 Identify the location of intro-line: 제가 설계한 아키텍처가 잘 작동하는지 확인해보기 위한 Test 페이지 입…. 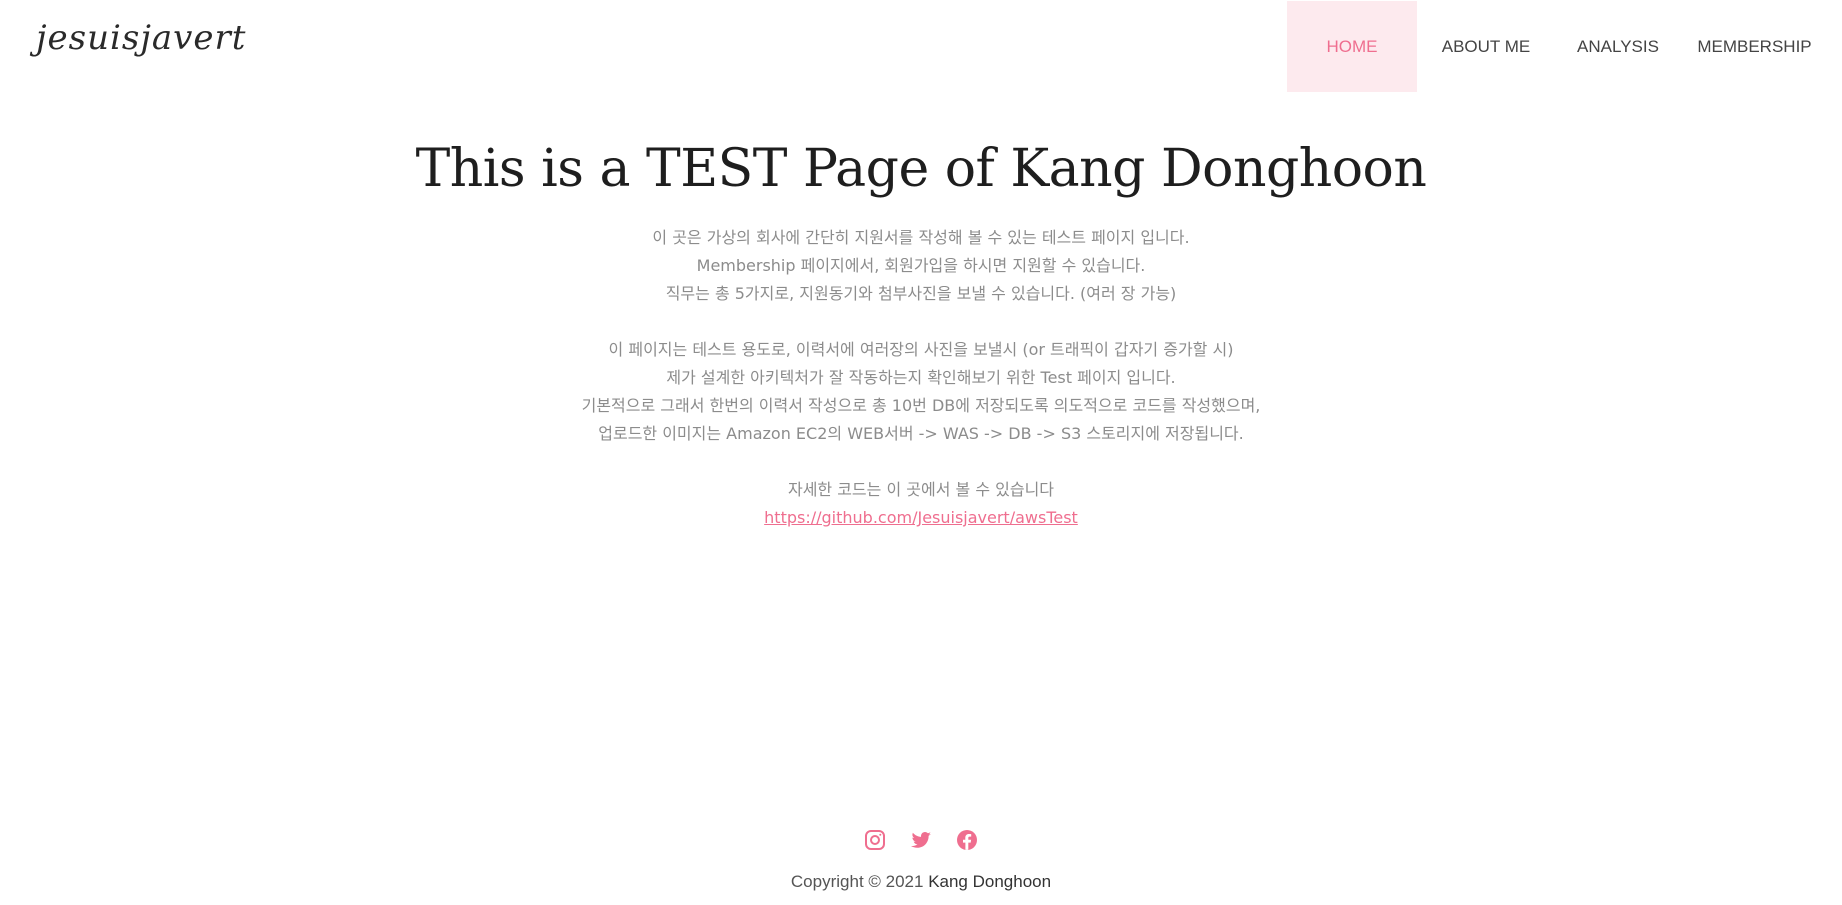
(921, 377).